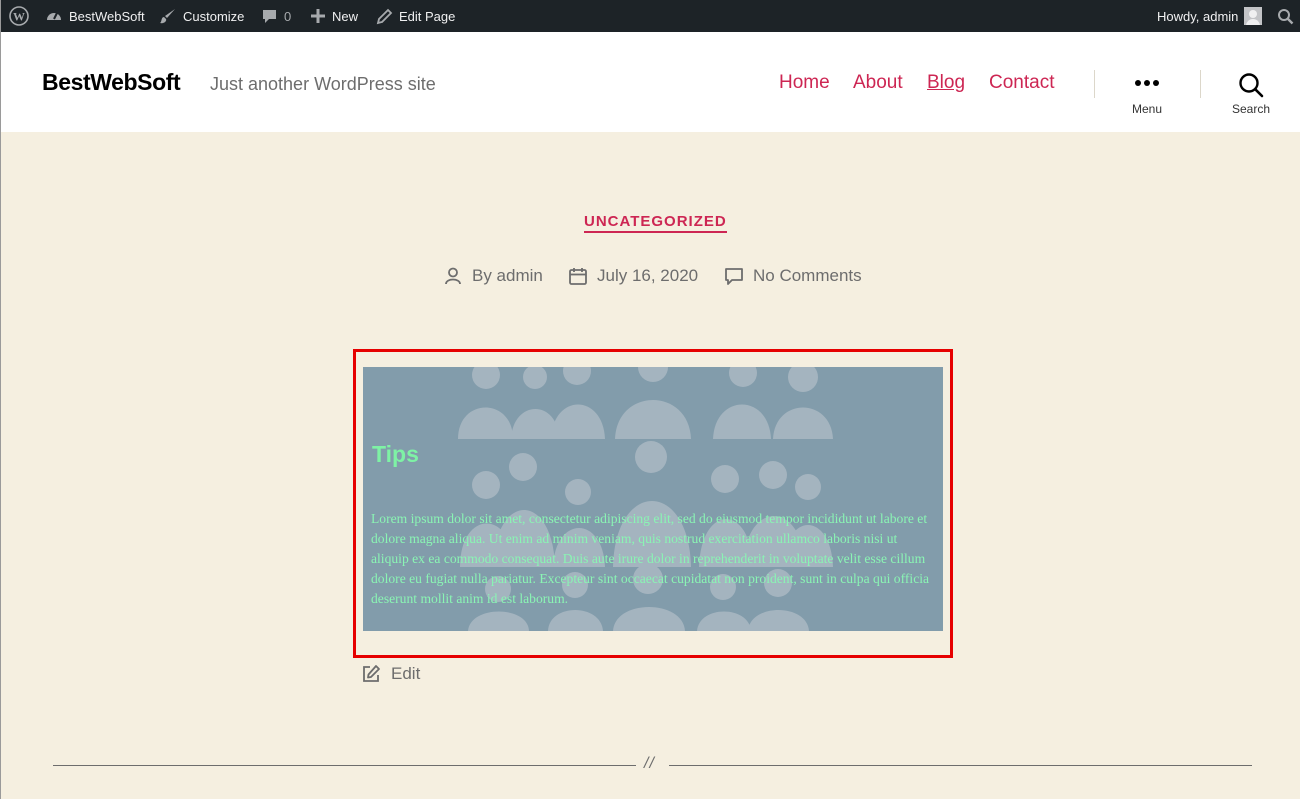  Describe the element at coordinates (371, 673) in the screenshot. I see `edit-icon` at that location.